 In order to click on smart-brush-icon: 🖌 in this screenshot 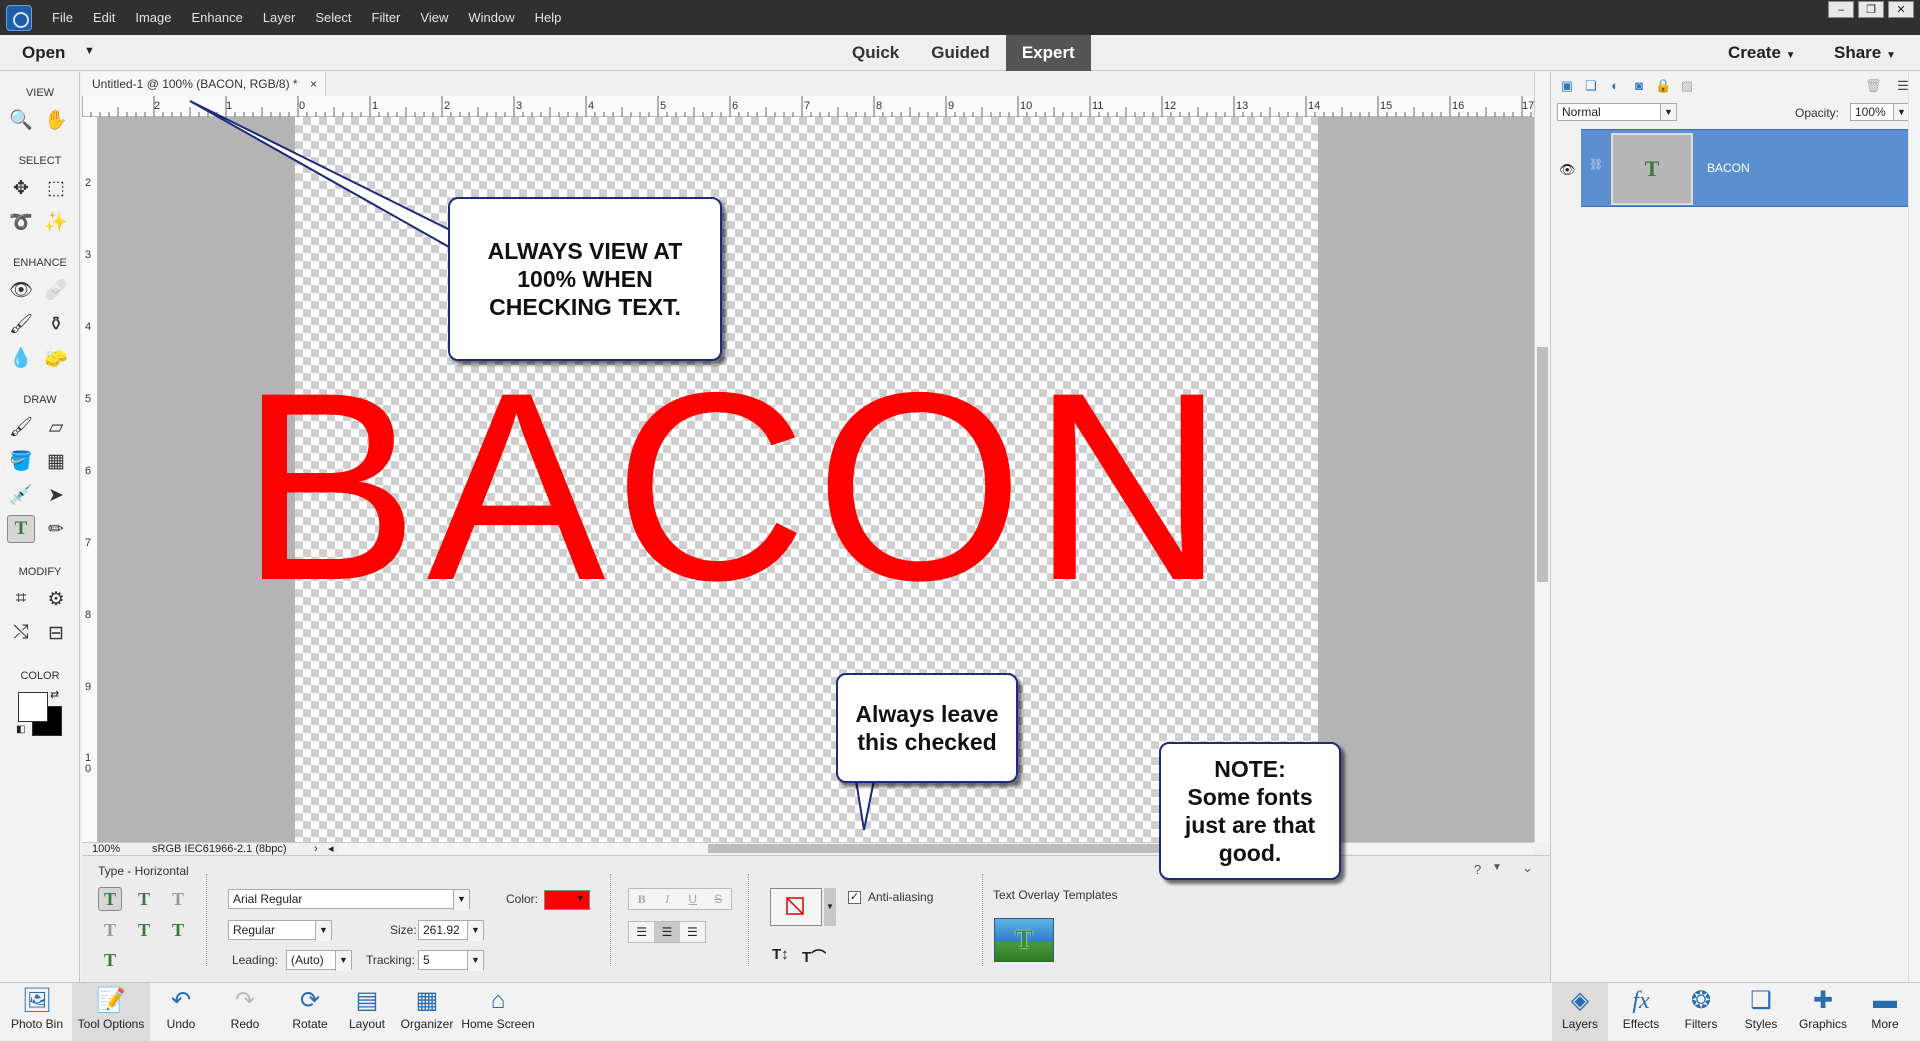, I will do `click(21, 324)`.